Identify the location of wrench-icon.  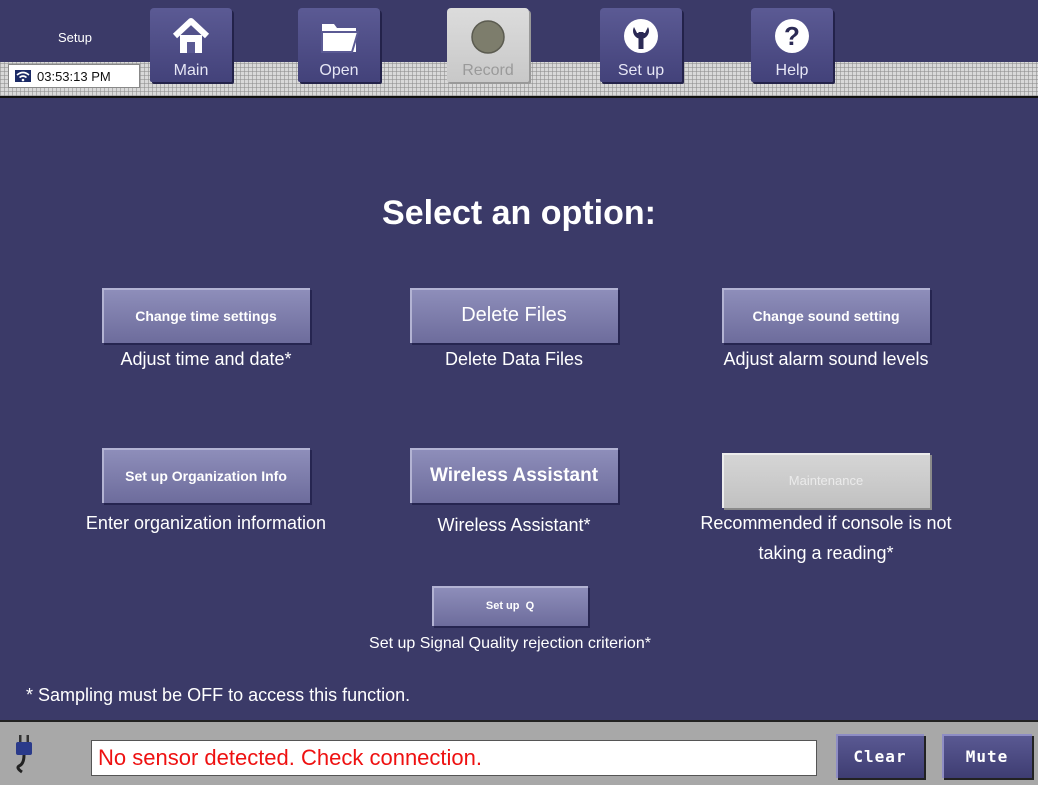
(641, 36).